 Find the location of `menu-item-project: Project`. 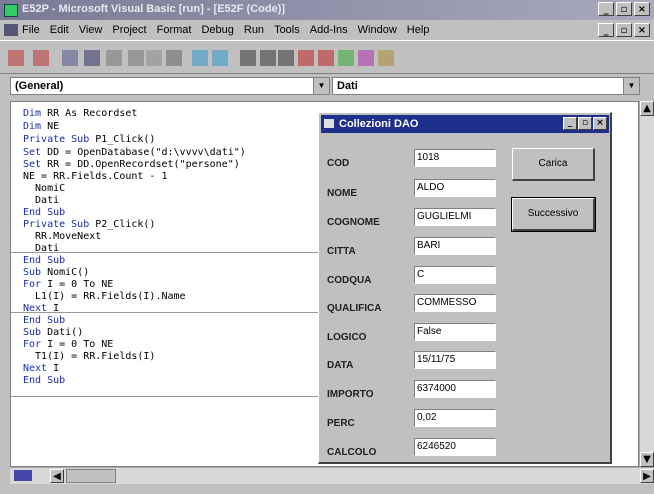

menu-item-project: Project is located at coordinates (129, 30).